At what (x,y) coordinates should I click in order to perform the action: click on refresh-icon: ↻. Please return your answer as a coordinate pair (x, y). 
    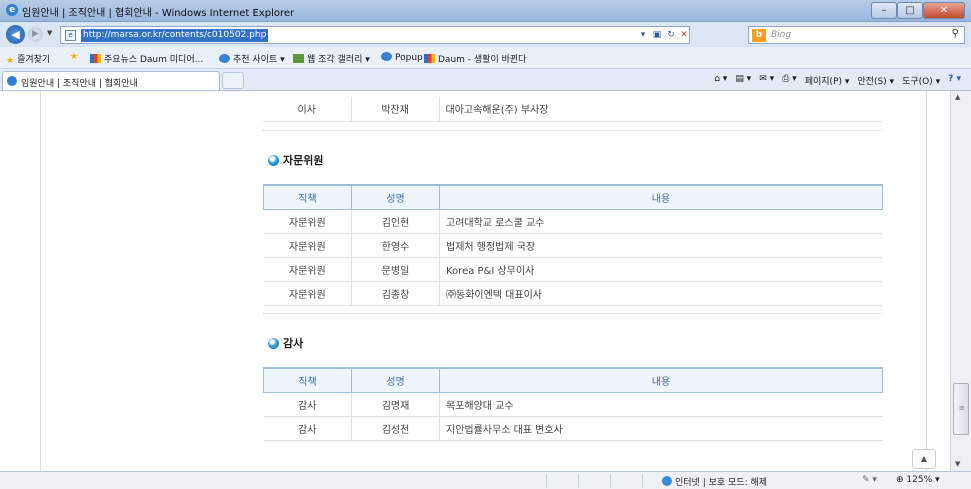
    Looking at the image, I should click on (671, 35).